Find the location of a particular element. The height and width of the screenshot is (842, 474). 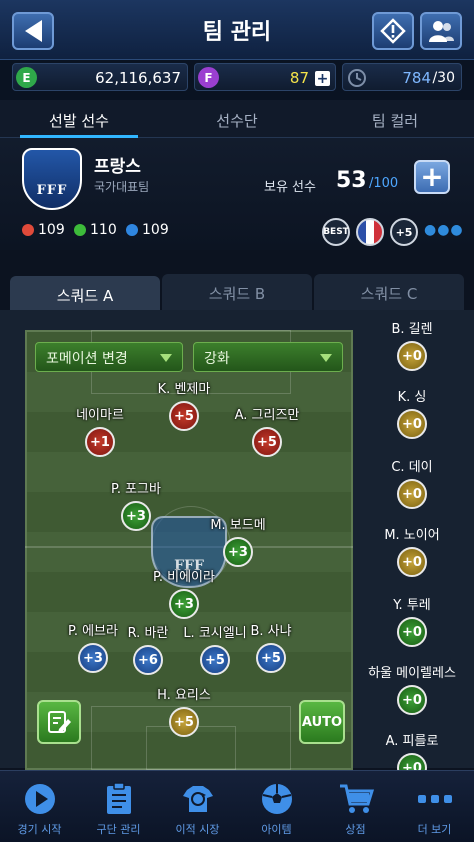

owned-players-value: 53 is located at coordinates (351, 180).